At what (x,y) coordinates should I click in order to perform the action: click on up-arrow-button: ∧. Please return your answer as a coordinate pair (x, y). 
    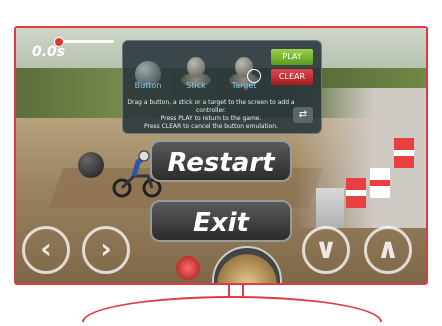
    Looking at the image, I should click on (388, 250).